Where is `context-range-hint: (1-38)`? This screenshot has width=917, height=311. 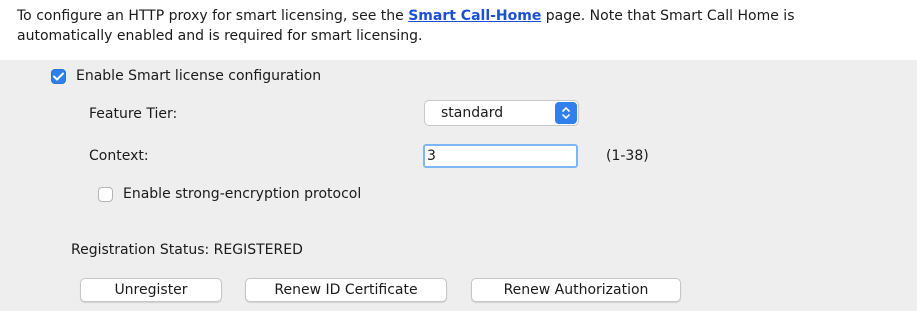
context-range-hint: (1-38) is located at coordinates (627, 156).